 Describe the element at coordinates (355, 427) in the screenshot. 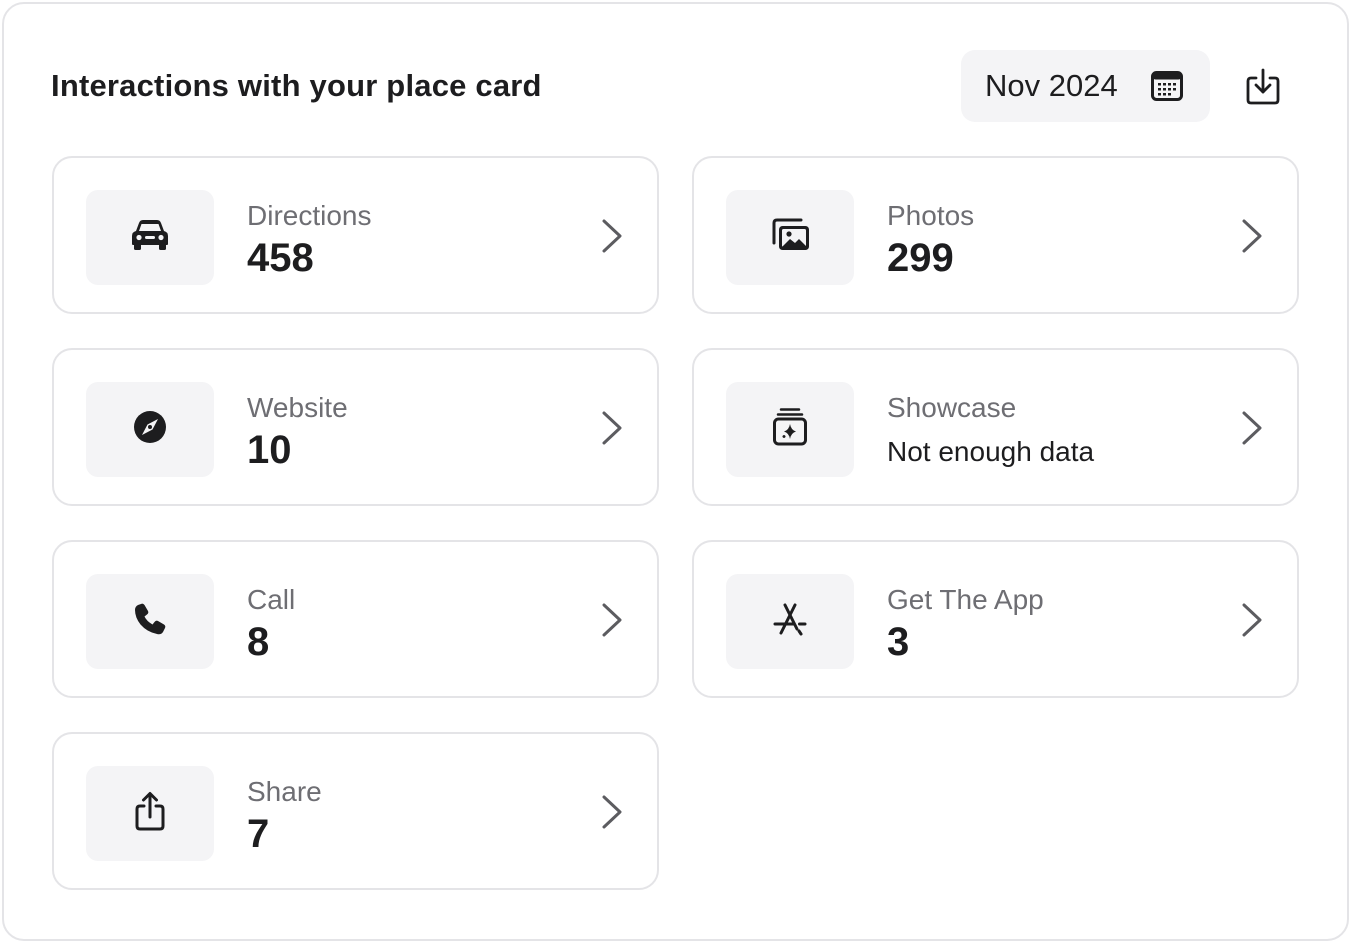

I see `website-card: Website 10` at that location.